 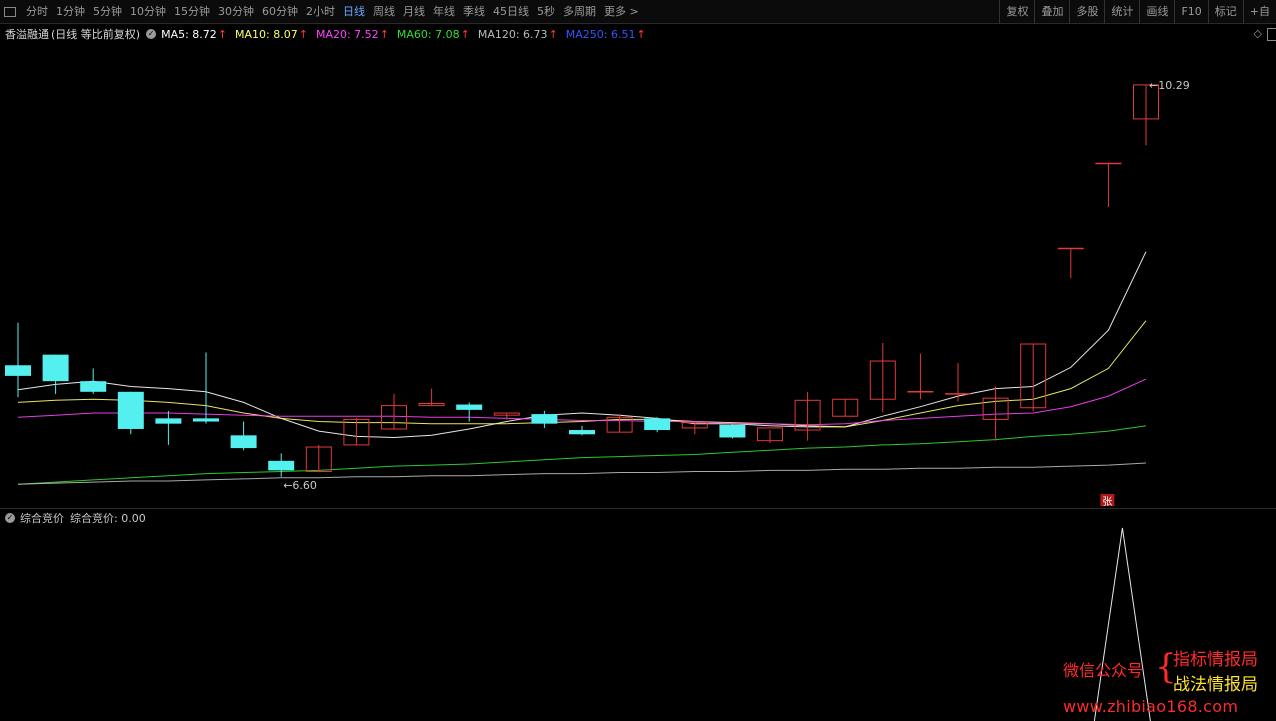 What do you see at coordinates (107, 12) in the screenshot?
I see `period-tab: 5分钟` at bounding box center [107, 12].